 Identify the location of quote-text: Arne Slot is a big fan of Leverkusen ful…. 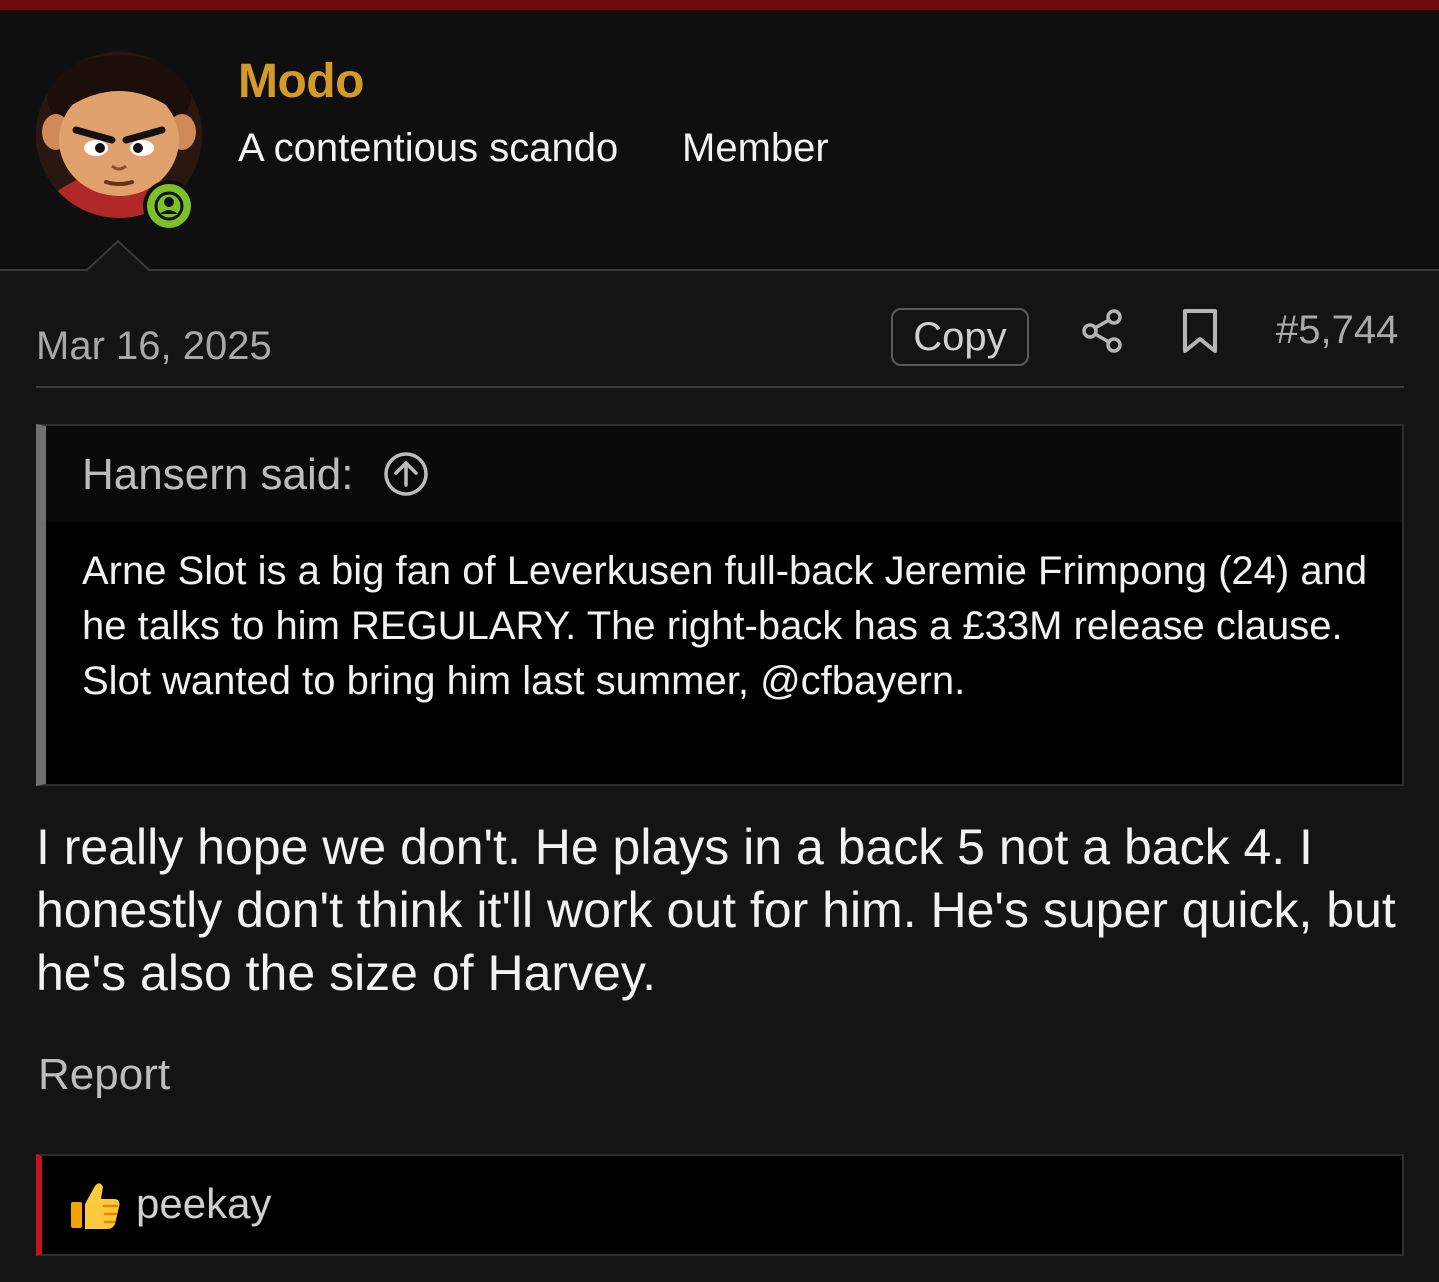
(725, 626).